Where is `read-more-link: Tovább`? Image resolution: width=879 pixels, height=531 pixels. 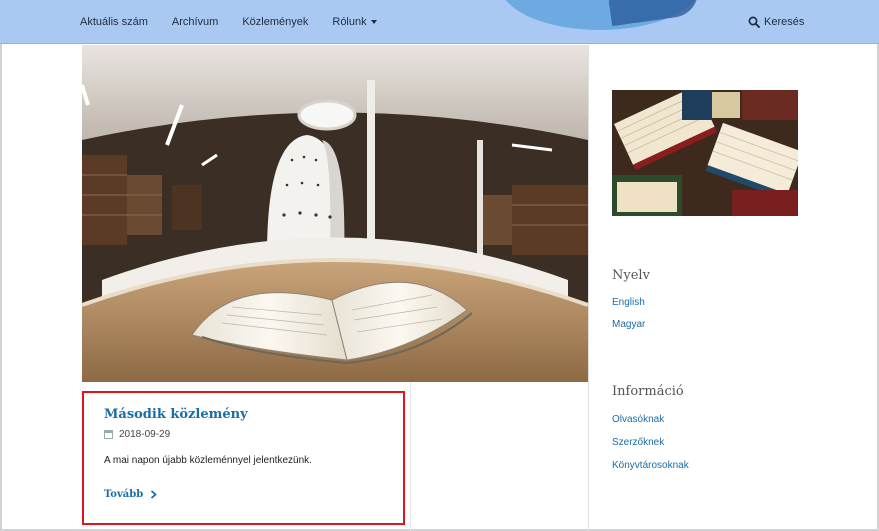
read-more-link: Tovább is located at coordinates (131, 494).